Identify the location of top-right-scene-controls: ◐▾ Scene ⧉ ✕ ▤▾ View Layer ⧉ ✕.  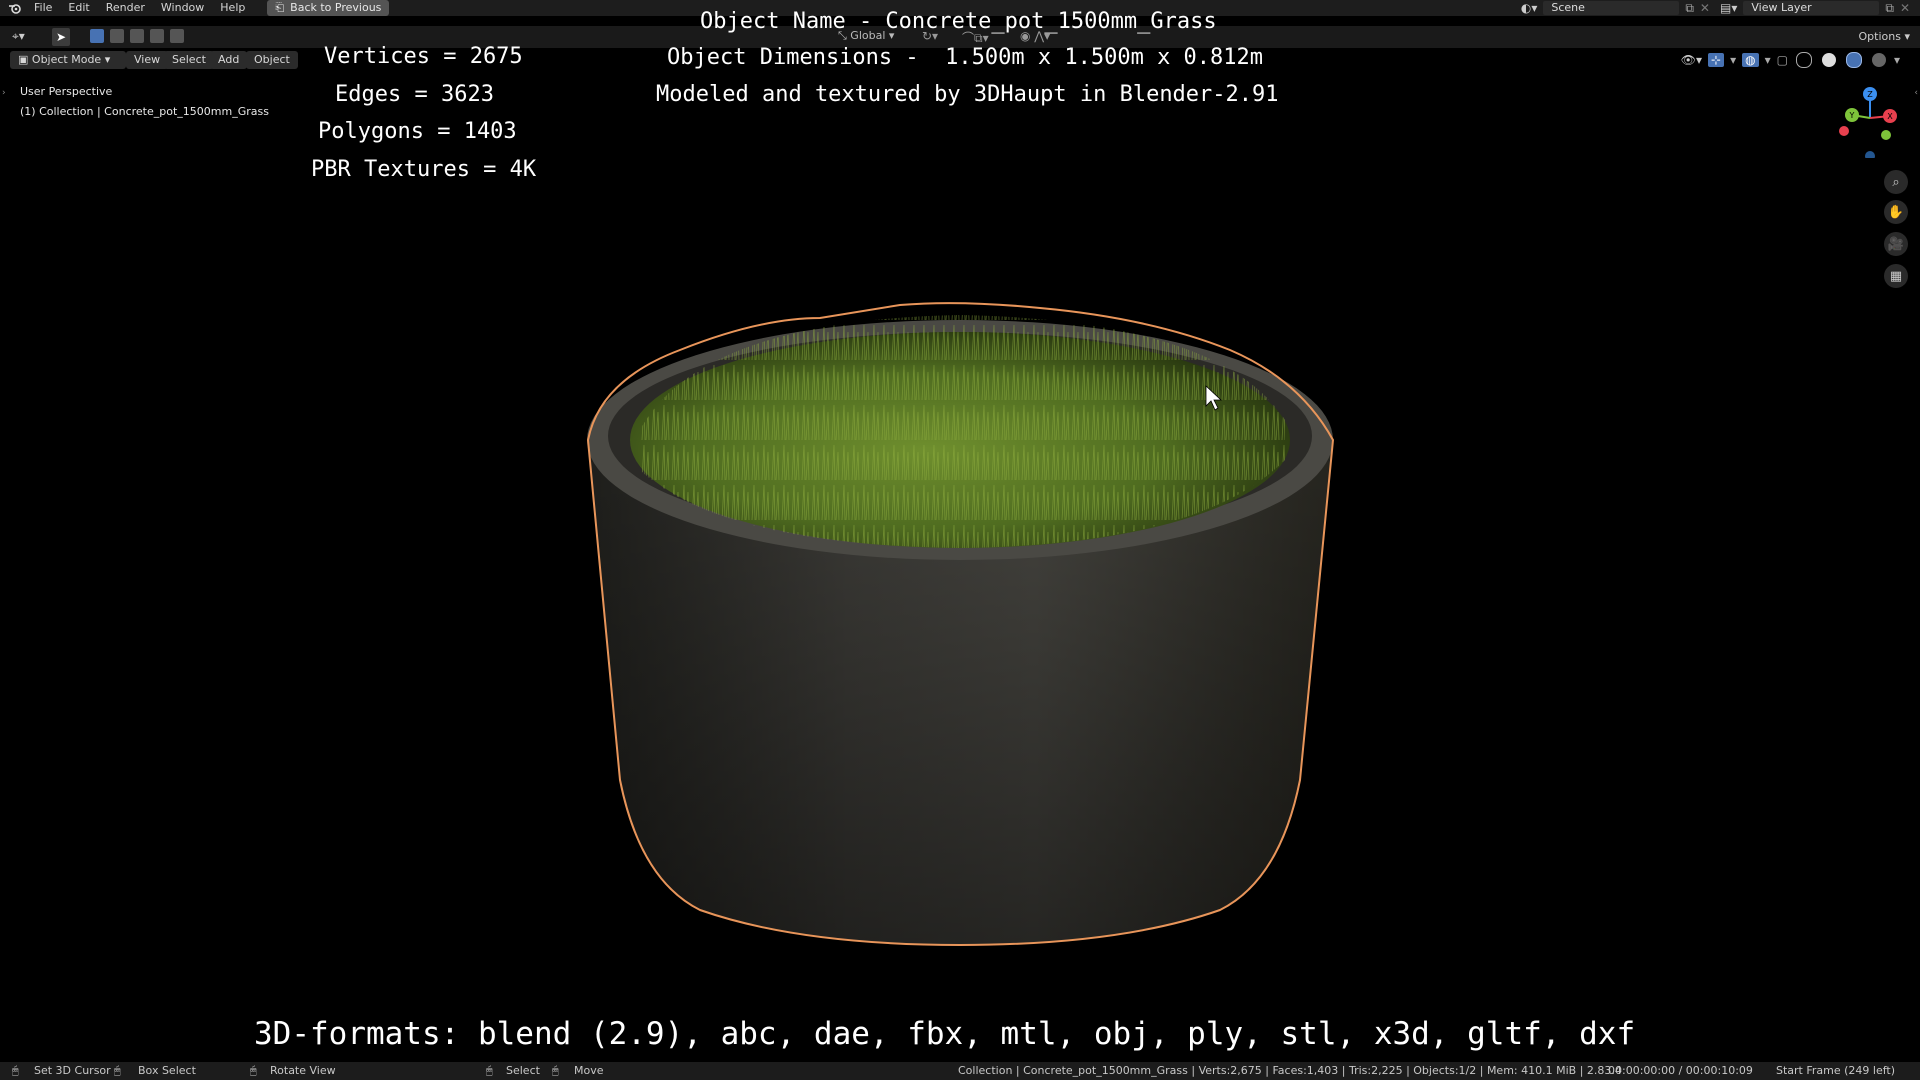
(1720, 8).